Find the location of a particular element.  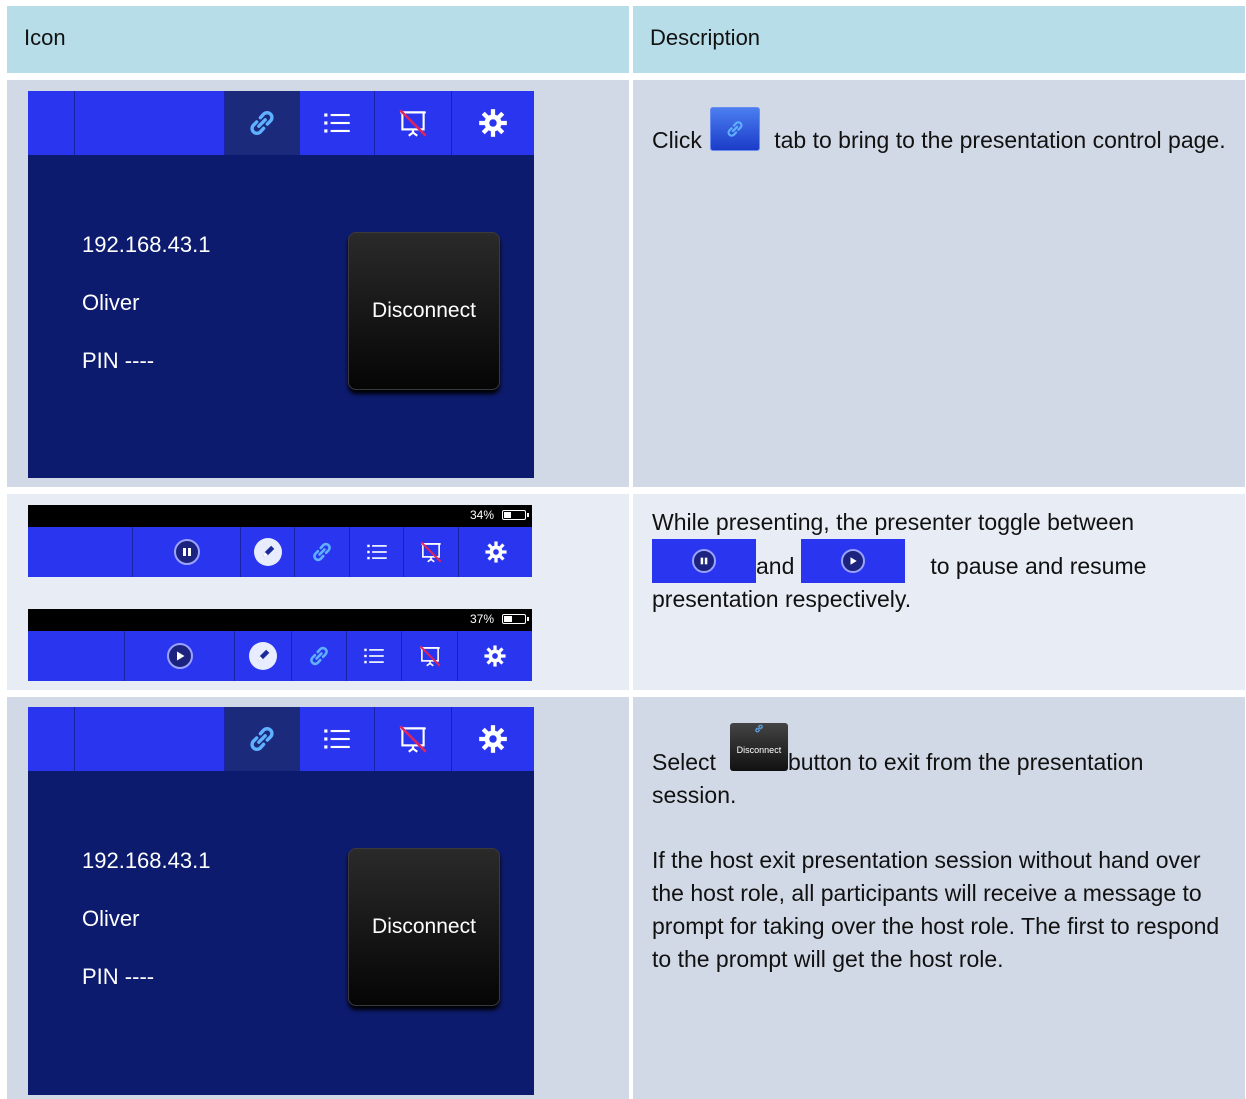

battery-percent: 34% is located at coordinates (481, 515).